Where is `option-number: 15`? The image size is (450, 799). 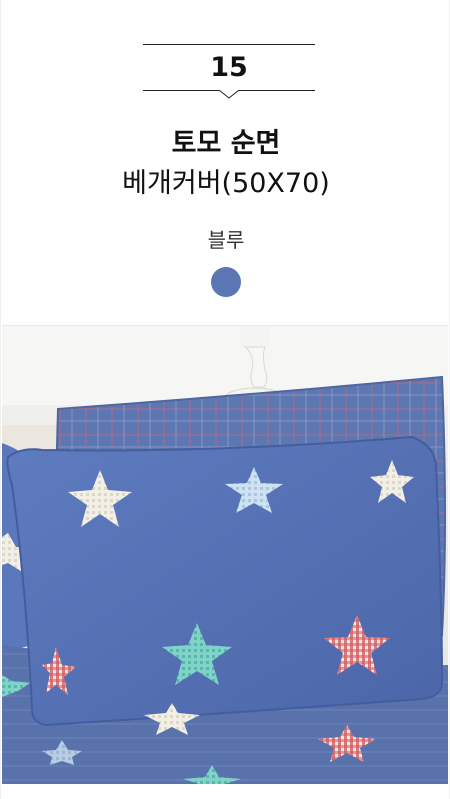 option-number: 15 is located at coordinates (229, 67).